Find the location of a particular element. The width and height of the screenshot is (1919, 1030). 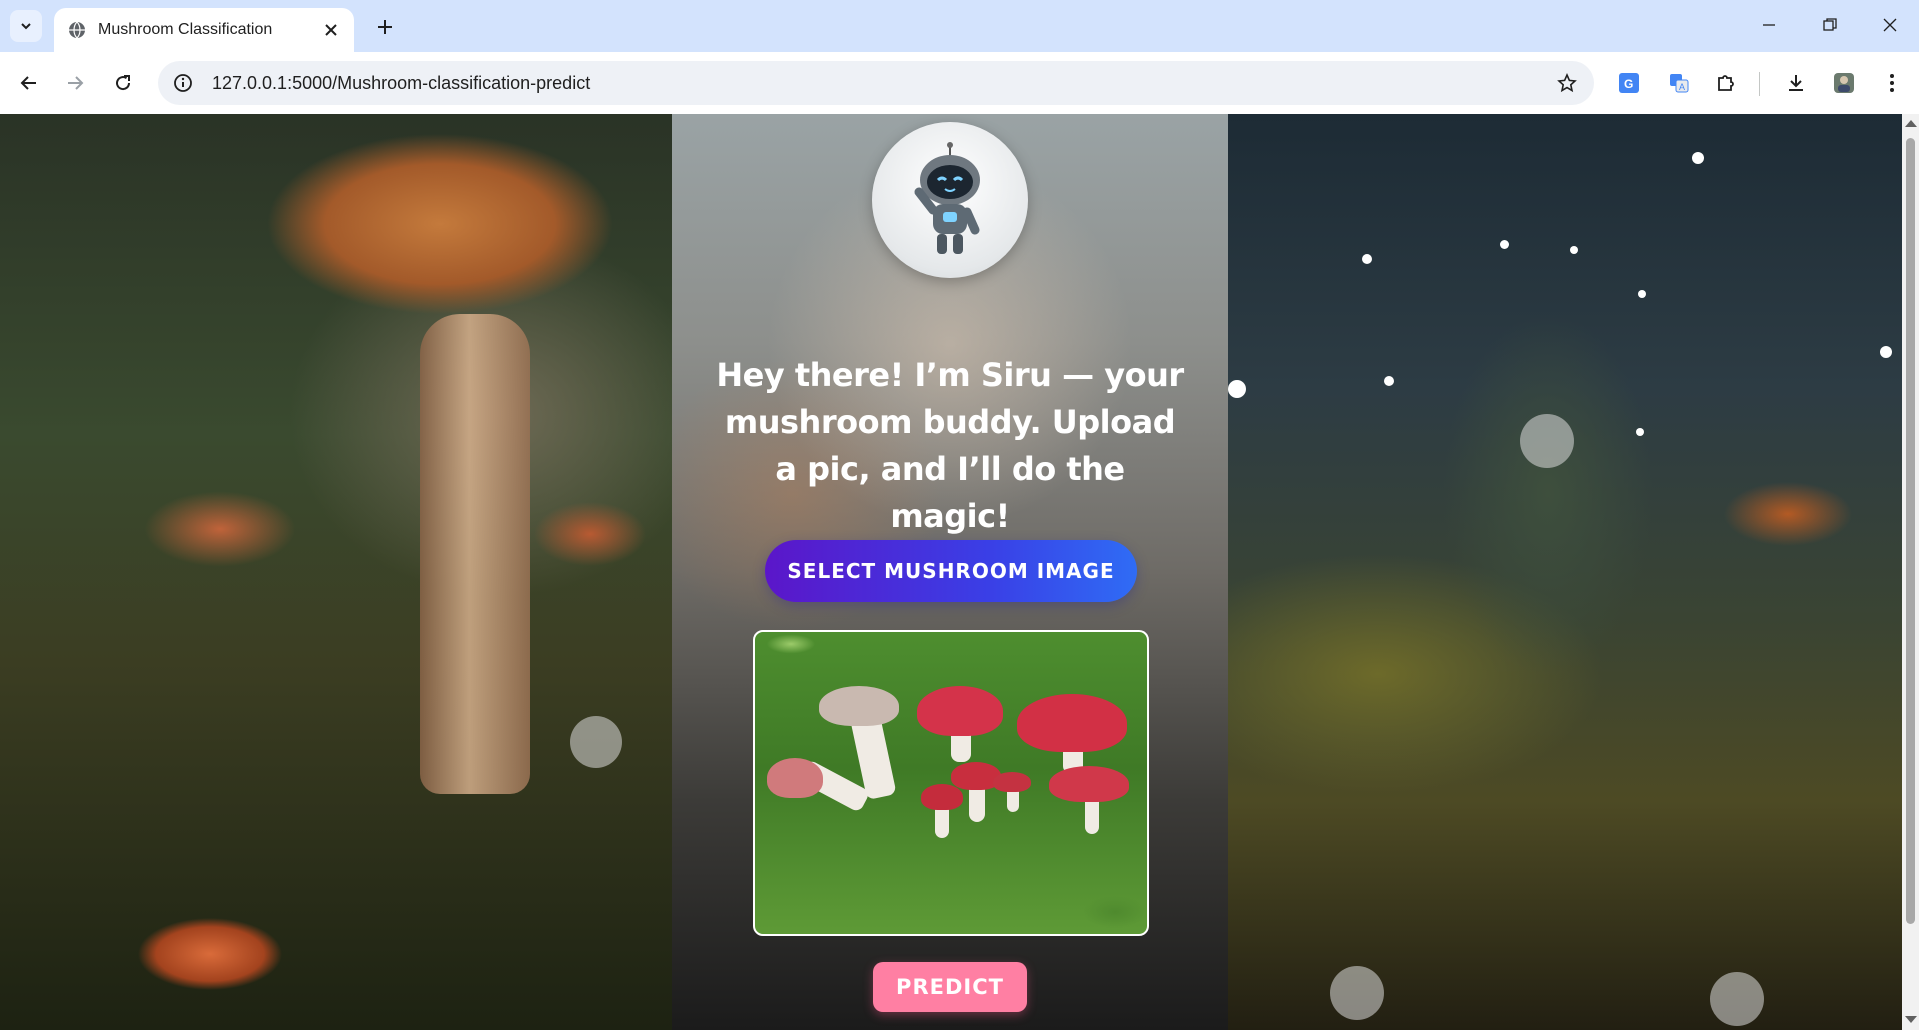

svg-text: G is located at coordinates (1628, 84).